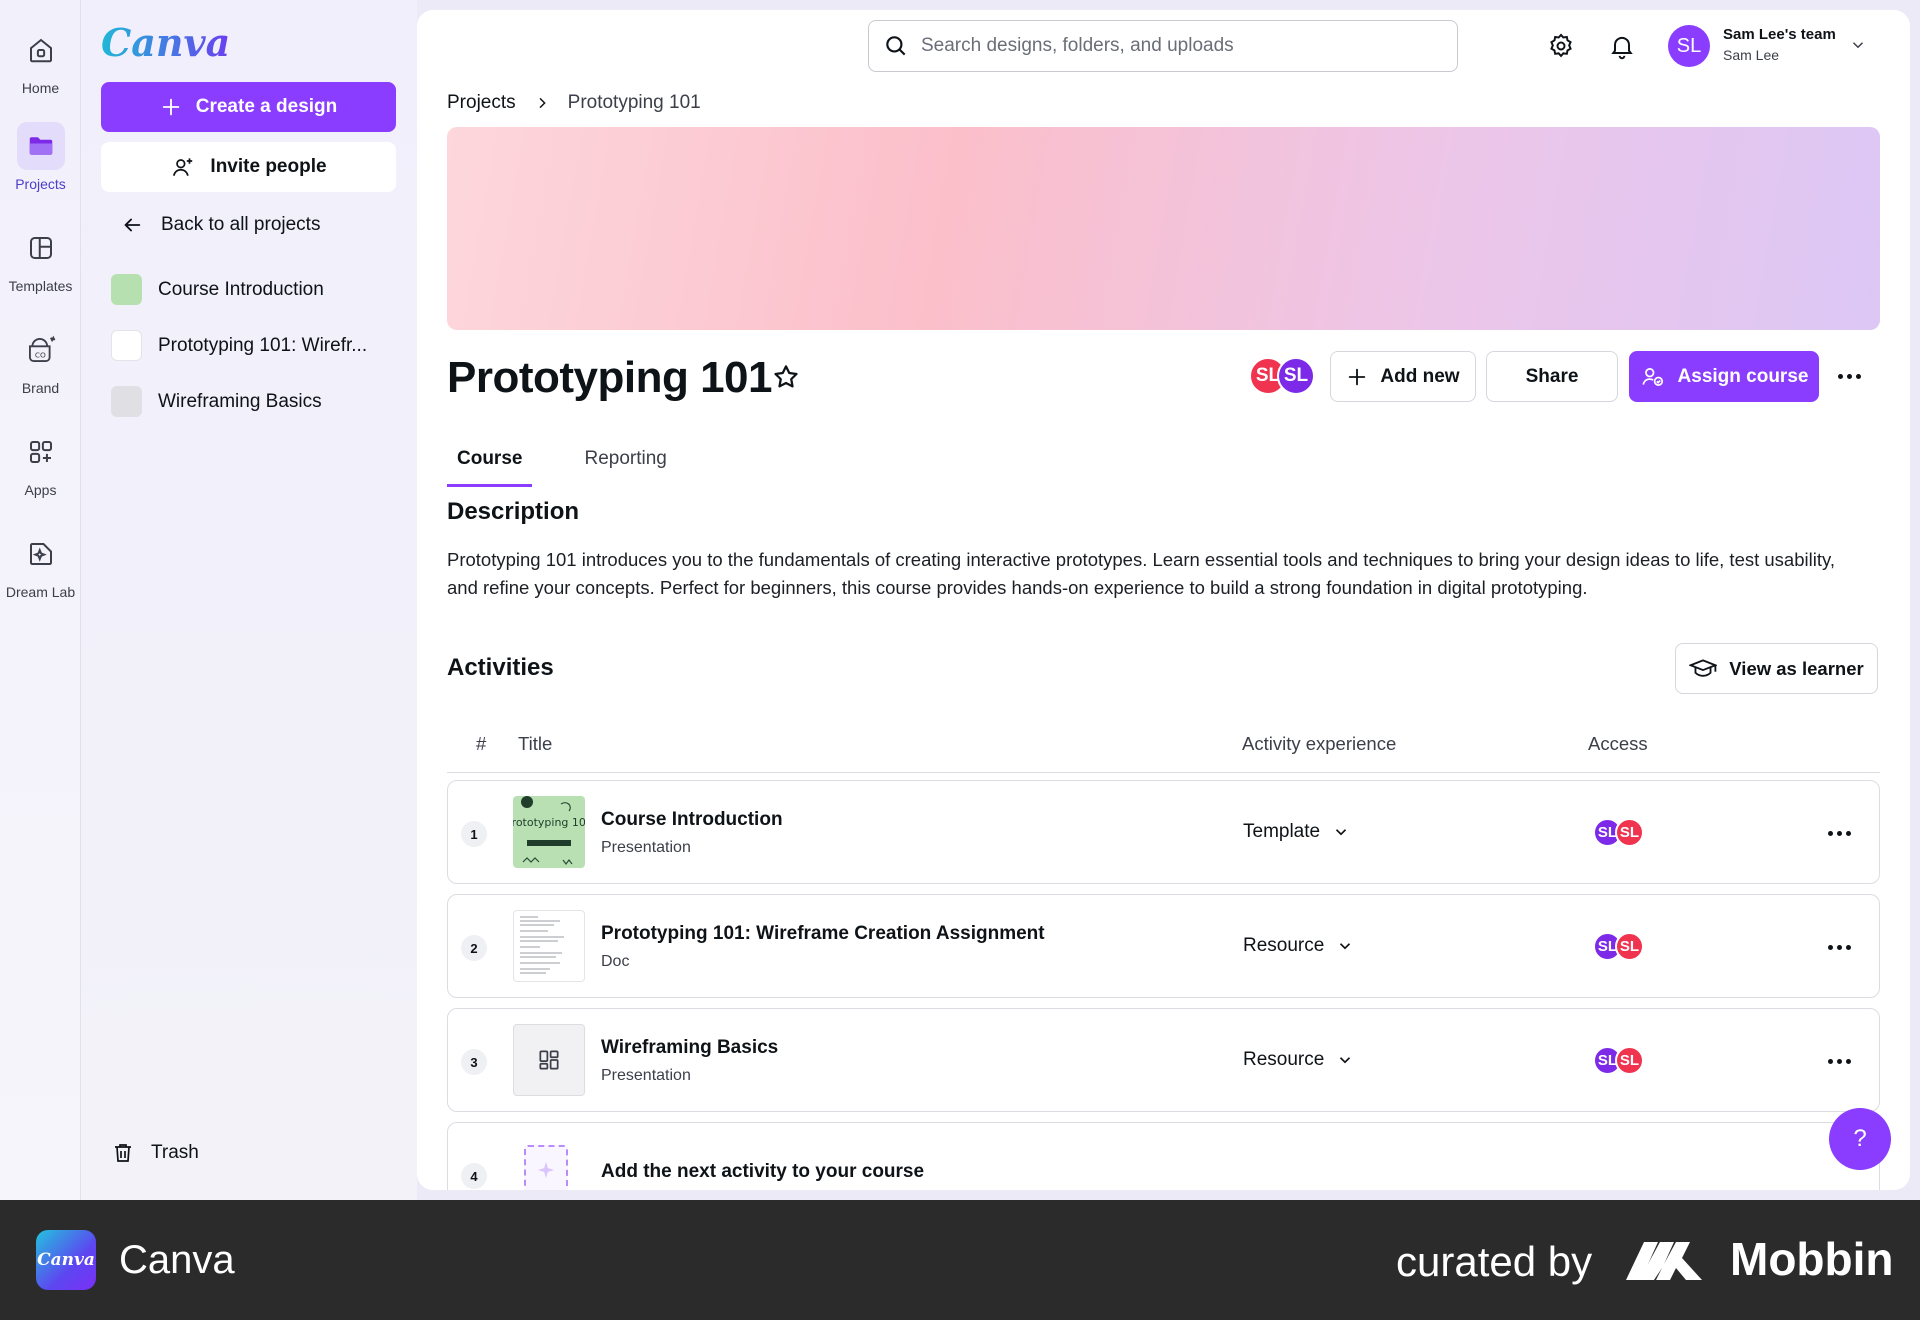  I want to click on access-avatar: SL, so click(1629, 832).